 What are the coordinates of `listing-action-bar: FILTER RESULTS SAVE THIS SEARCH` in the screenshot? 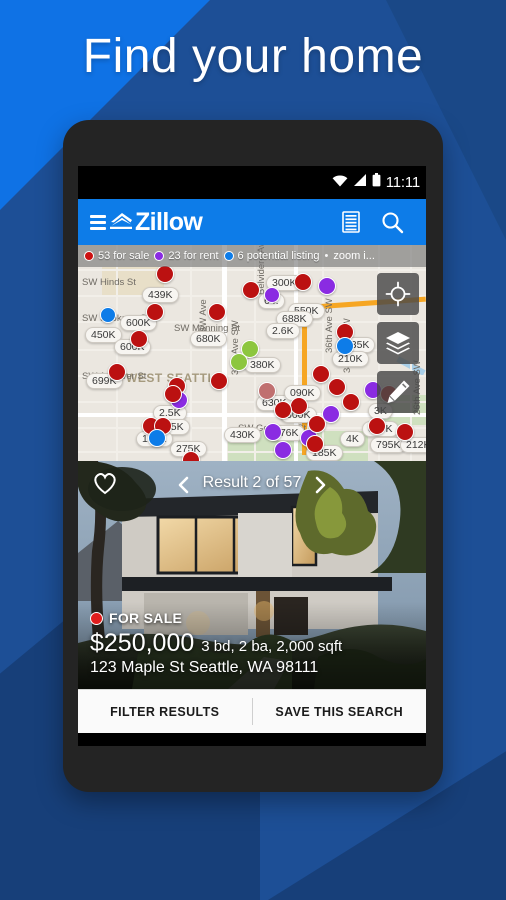 It's located at (252, 711).